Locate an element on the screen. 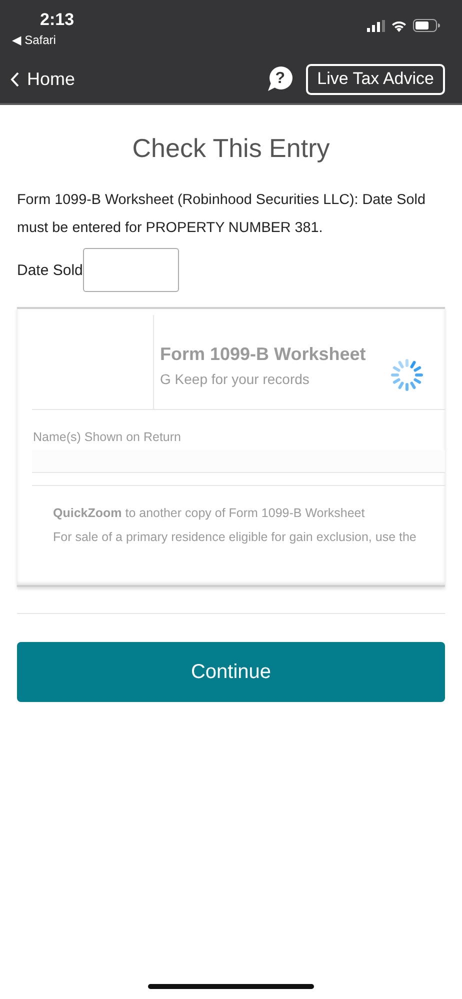 The image size is (462, 999). back-button: Home is located at coordinates (43, 79).